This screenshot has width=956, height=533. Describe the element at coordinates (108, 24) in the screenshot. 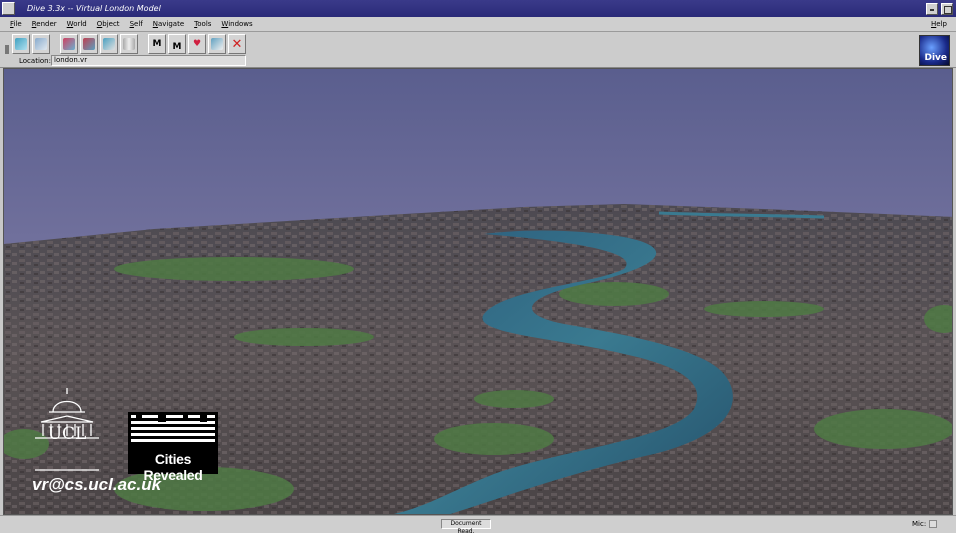

I see `menu-object: Object` at that location.